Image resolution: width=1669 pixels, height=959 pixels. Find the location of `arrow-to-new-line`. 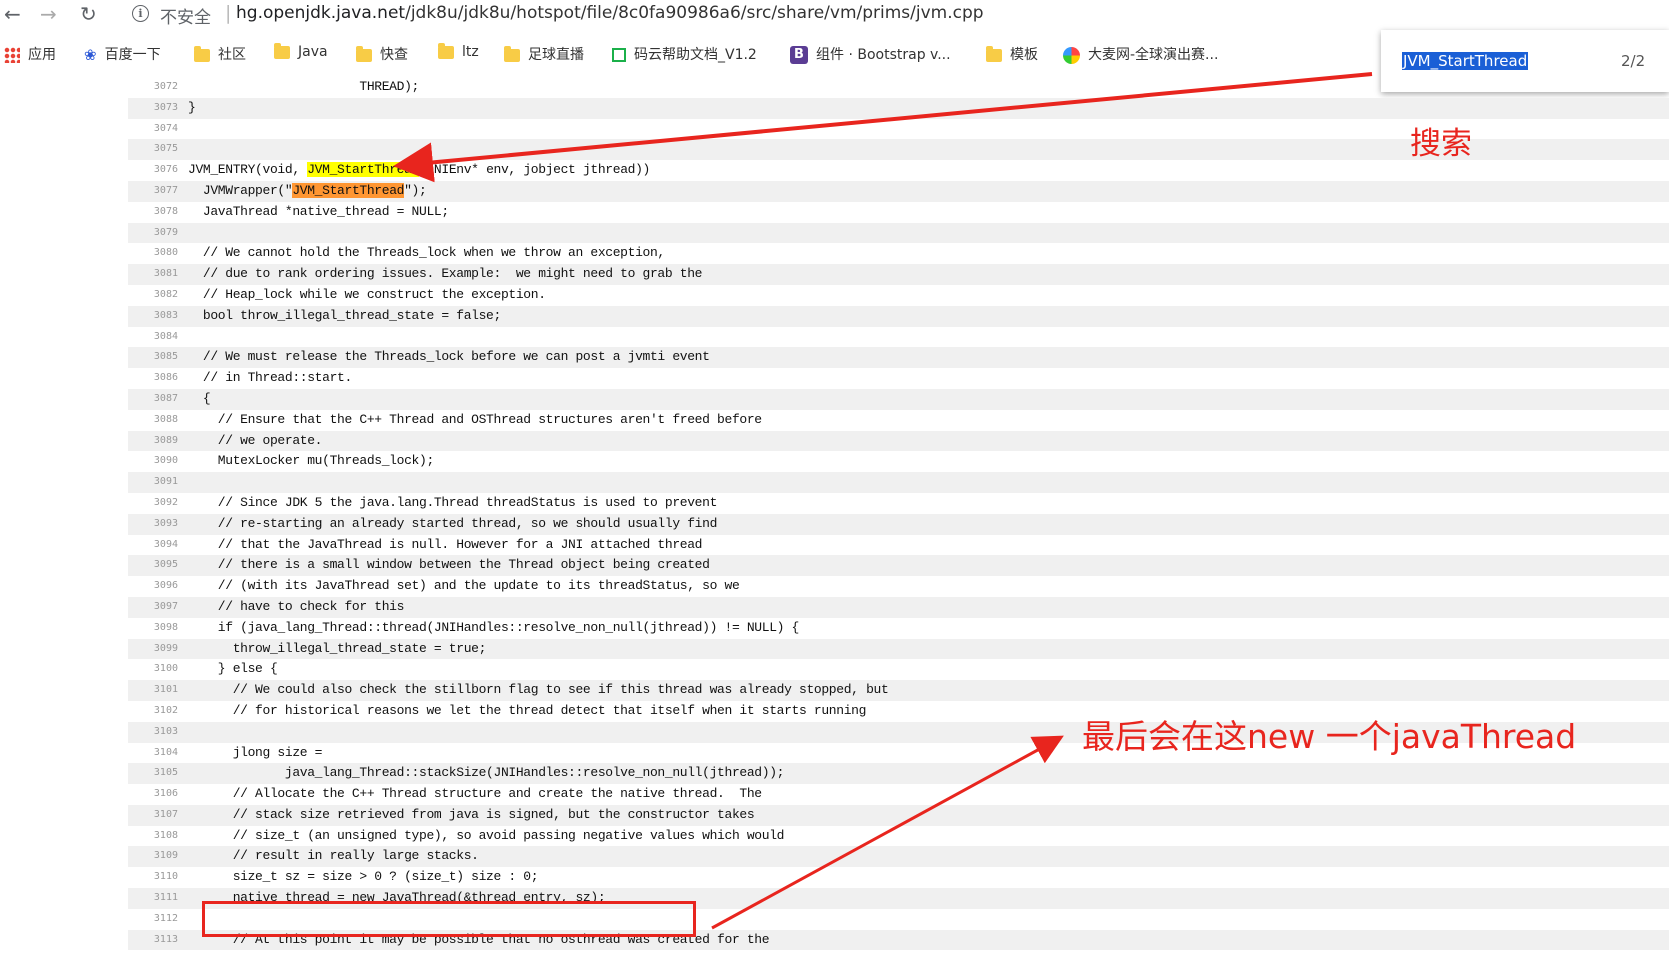

arrow-to-new-line is located at coordinates (887, 832).